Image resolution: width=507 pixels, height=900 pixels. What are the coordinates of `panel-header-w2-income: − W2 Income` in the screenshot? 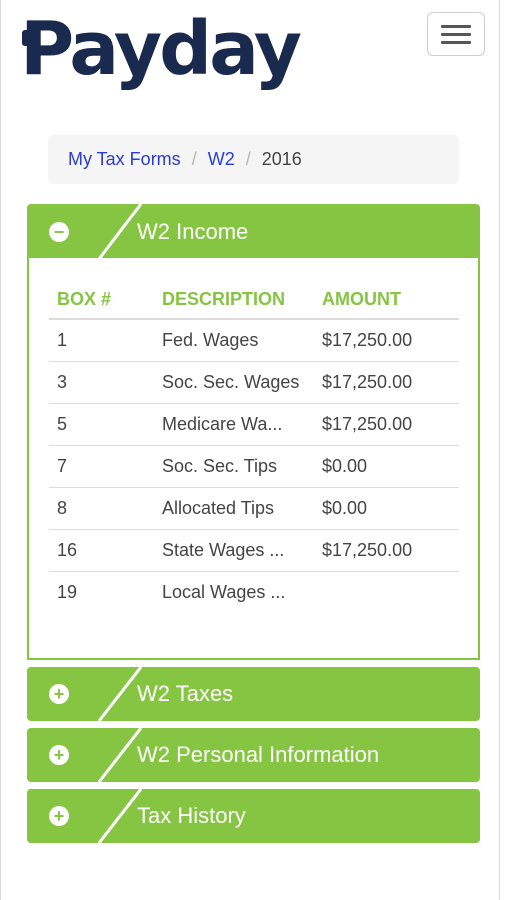 It's located at (253, 231).